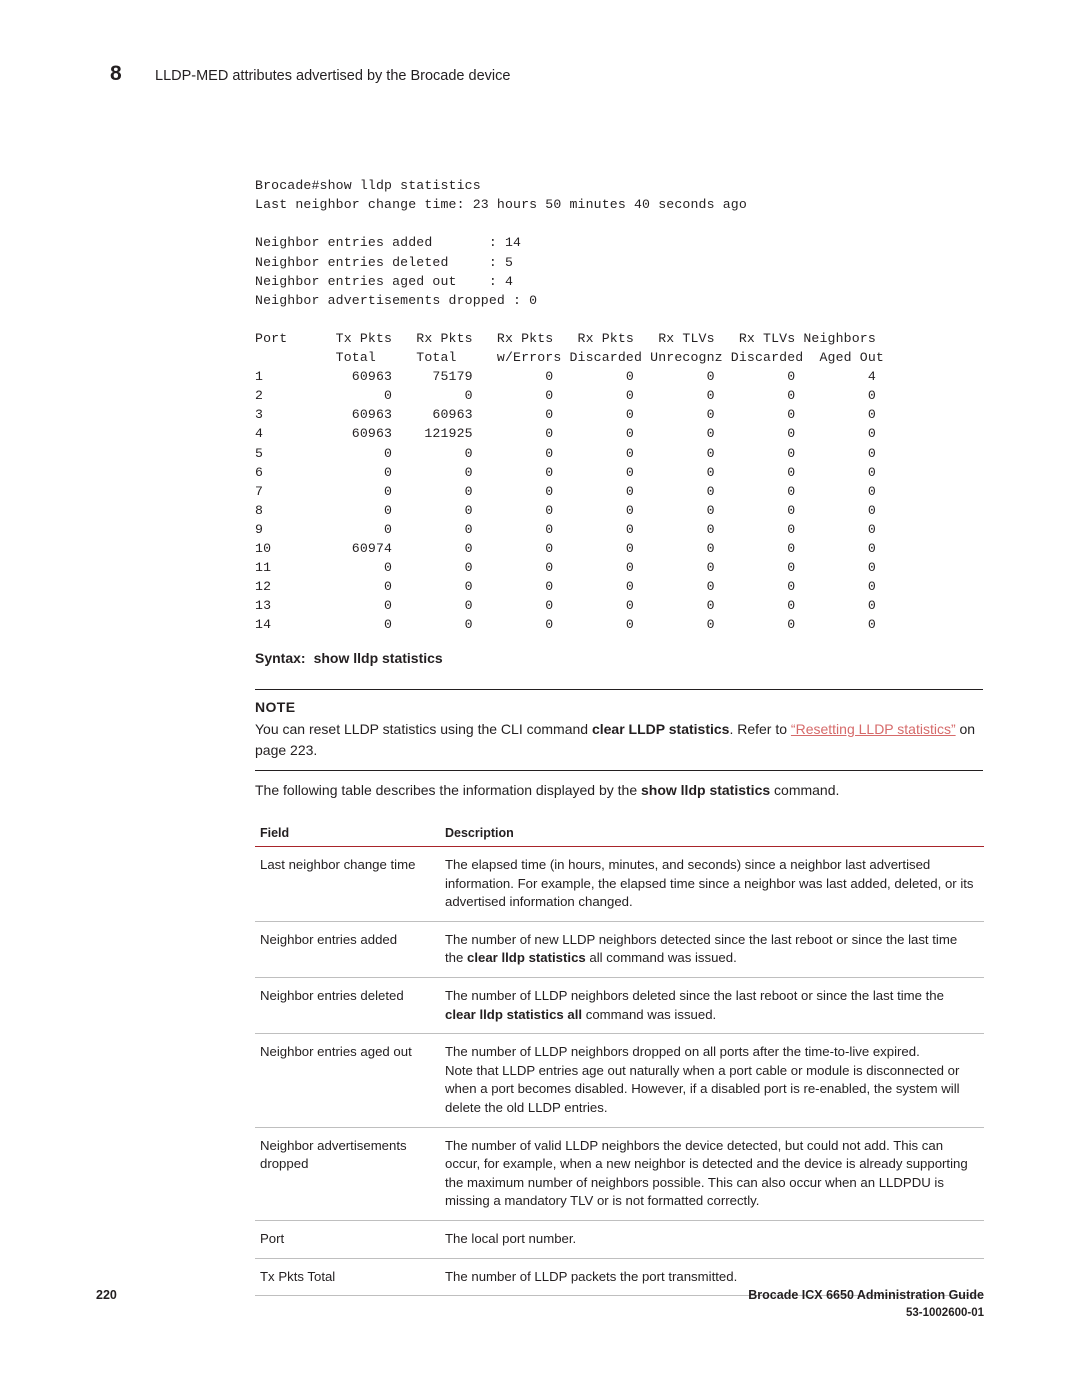 Image resolution: width=1080 pixels, height=1397 pixels. I want to click on footer-document-number: 53-1002600-01, so click(944, 1313).